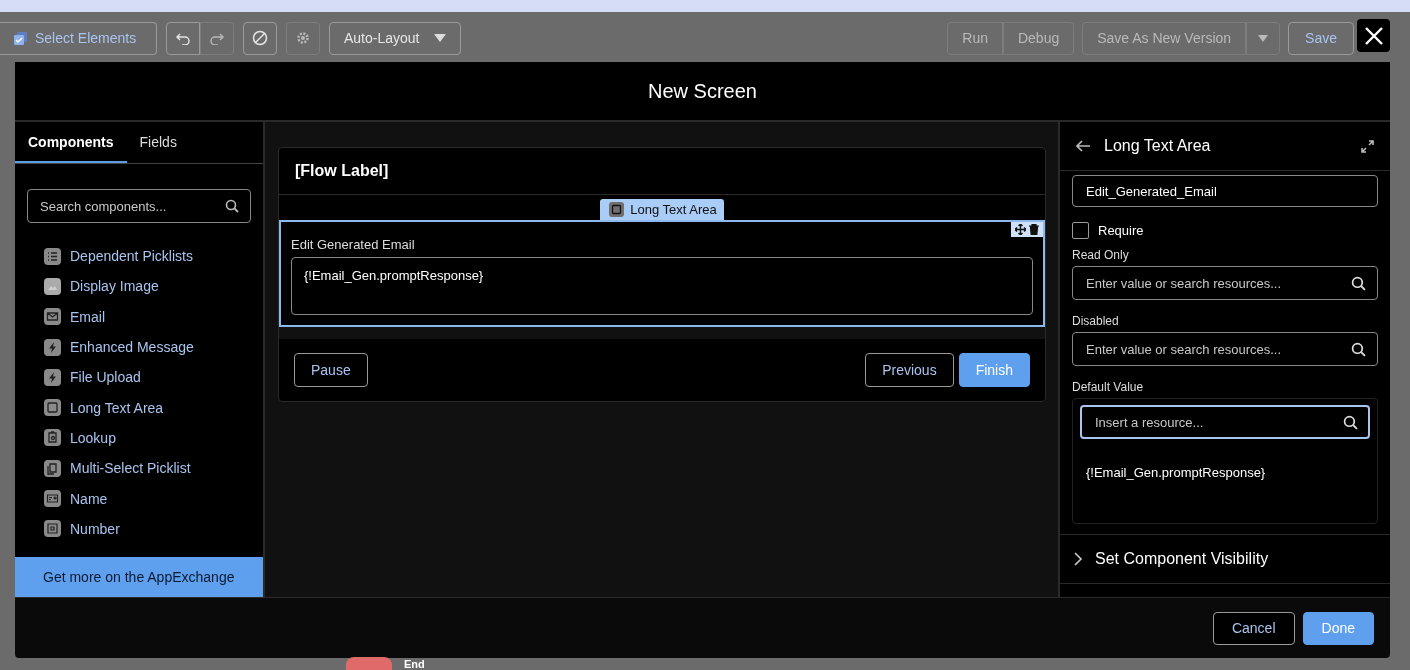 Image resolution: width=1410 pixels, height=670 pixels. What do you see at coordinates (1225, 461) in the screenshot?
I see `default-value-area: Insert a resource... {!Email_Gen.promptResponse}` at bounding box center [1225, 461].